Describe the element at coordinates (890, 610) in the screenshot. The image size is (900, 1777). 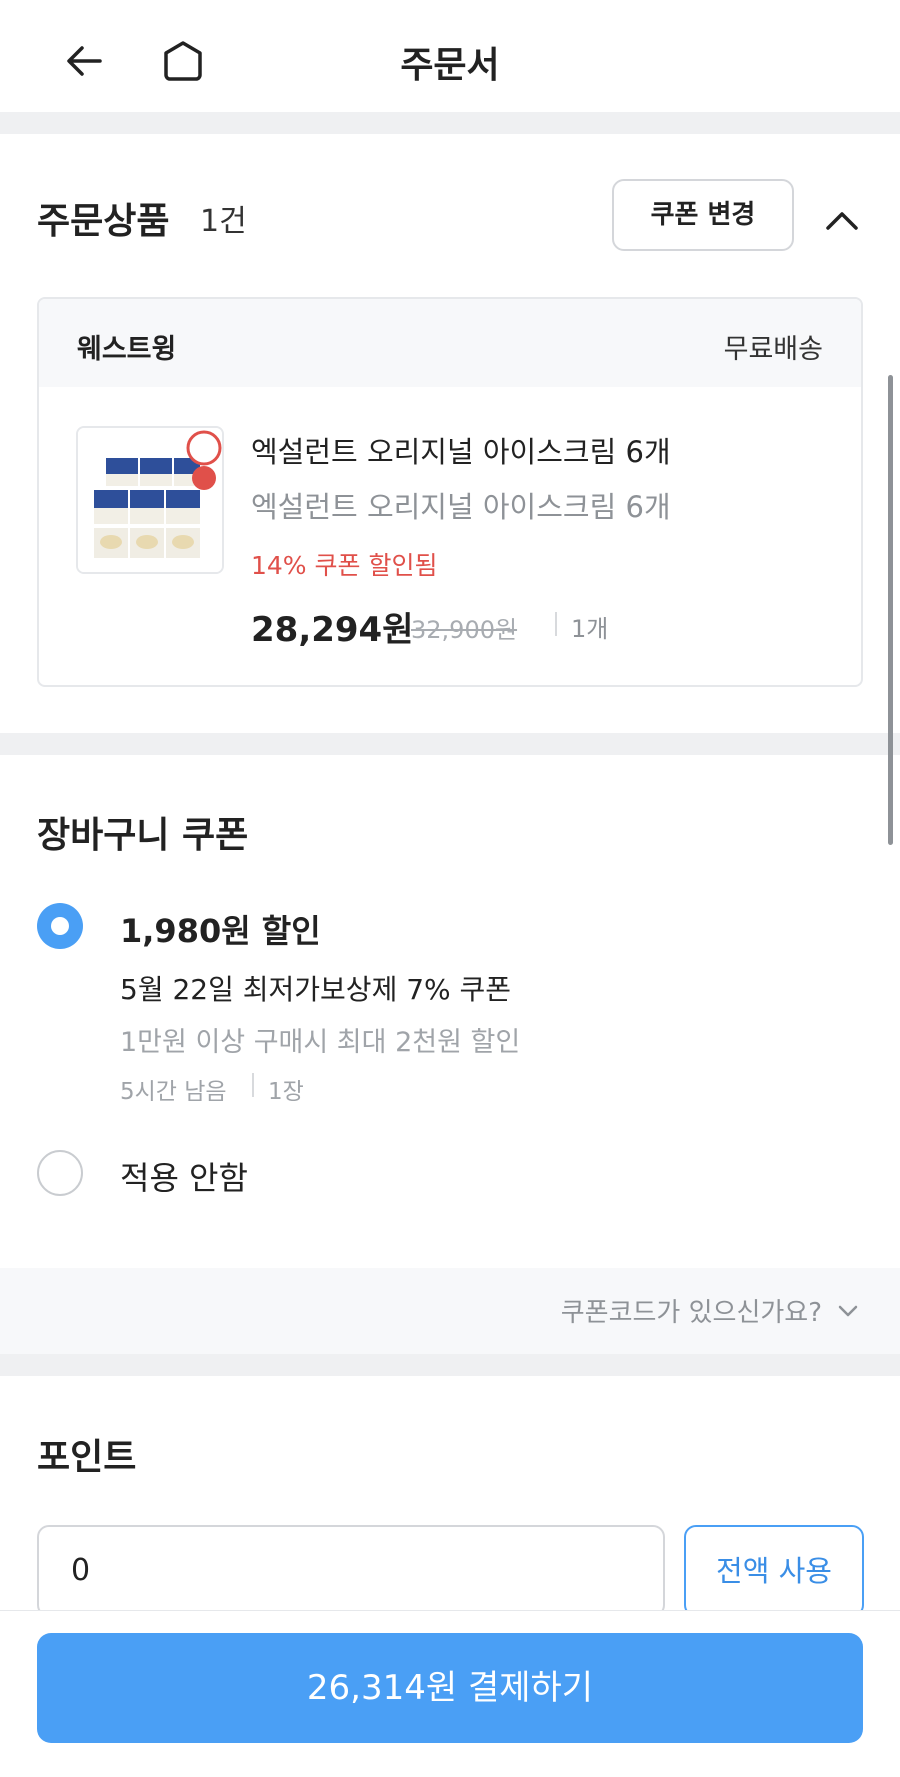
I see `scrollbar` at that location.